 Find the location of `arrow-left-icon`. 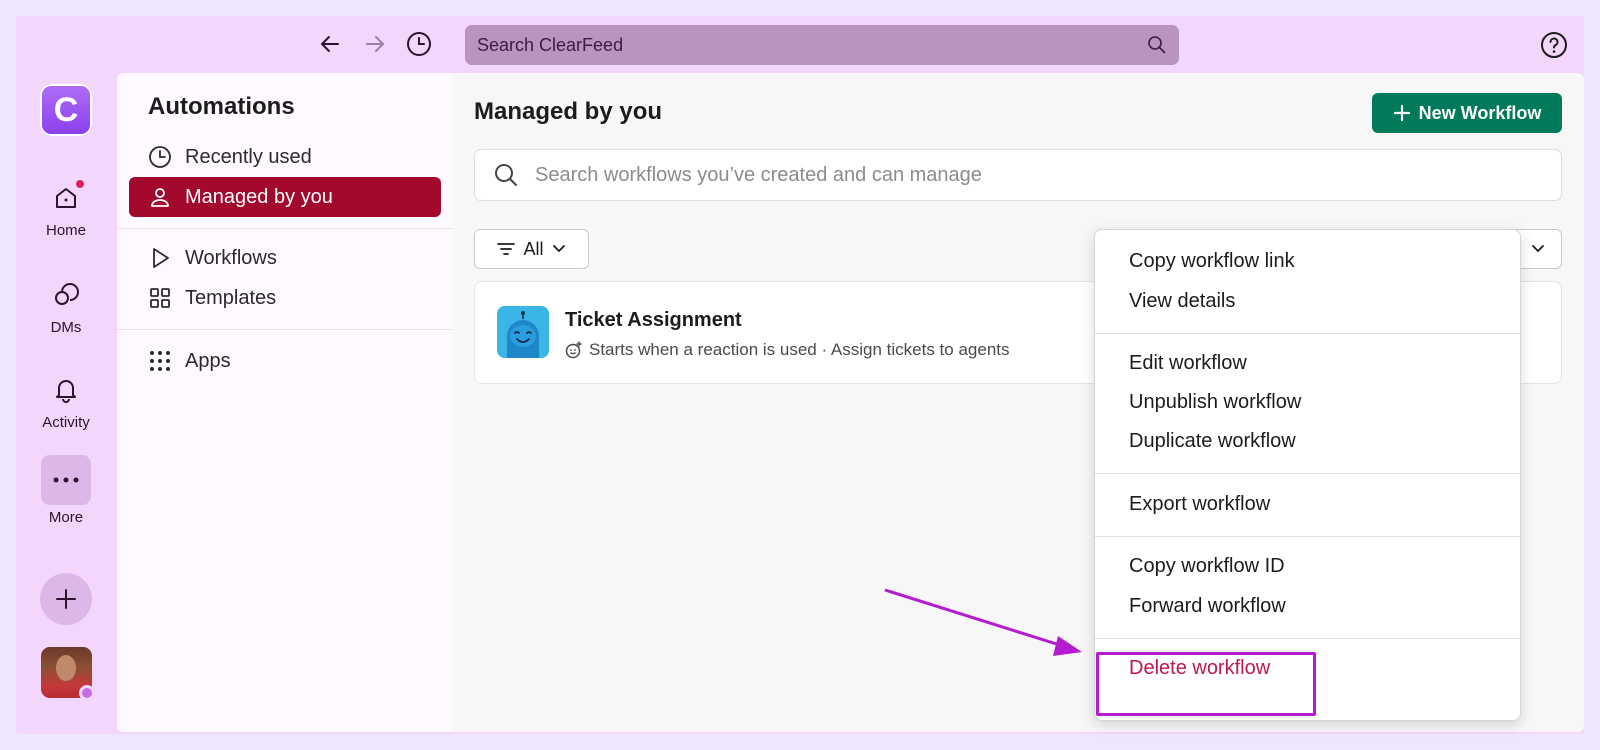

arrow-left-icon is located at coordinates (330, 44).